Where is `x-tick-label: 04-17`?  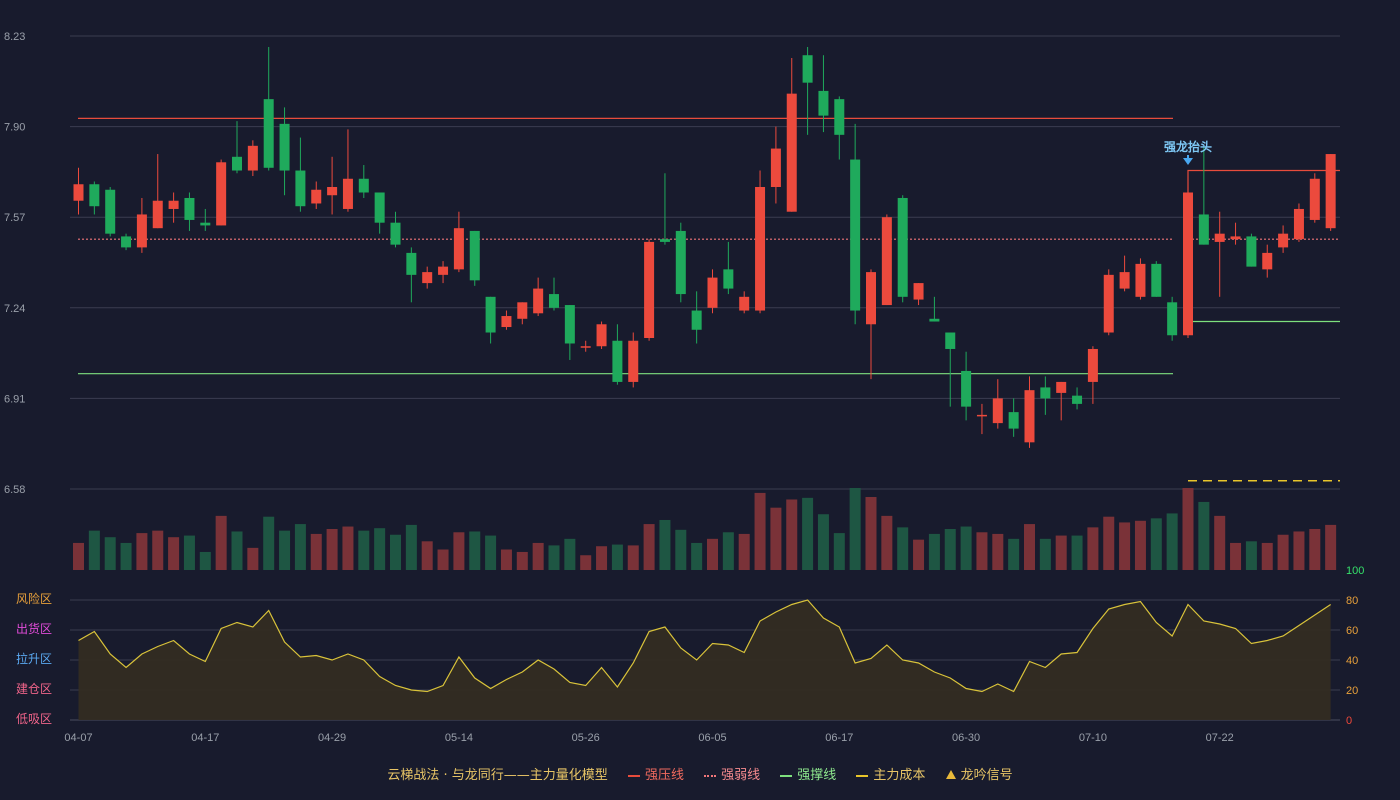
x-tick-label: 04-17 is located at coordinates (205, 738).